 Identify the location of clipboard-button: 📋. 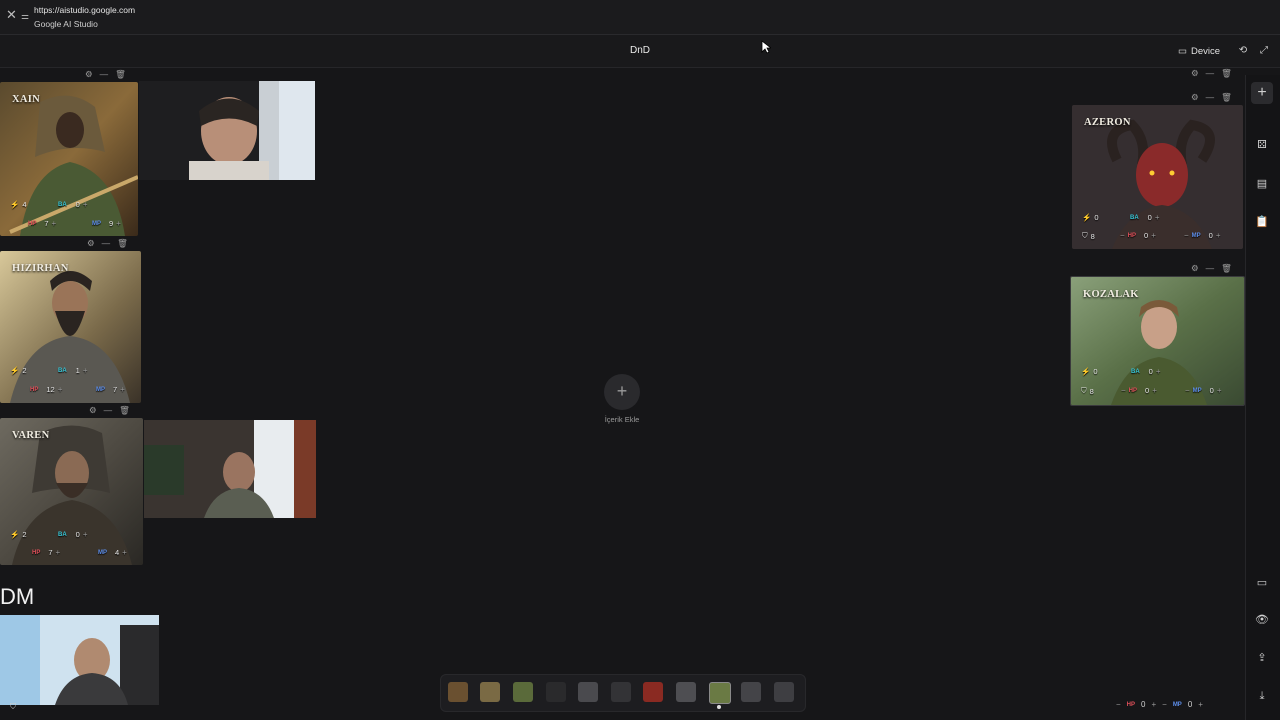
(1262, 222).